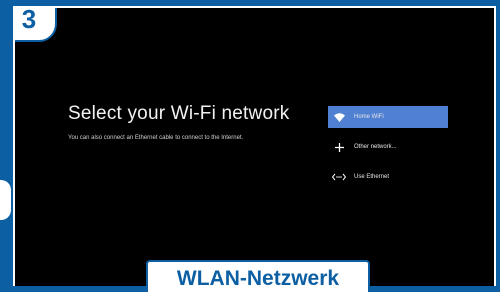 The width and height of the screenshot is (500, 292). I want to click on network-item-home-wifi: Home WiFi, so click(388, 117).